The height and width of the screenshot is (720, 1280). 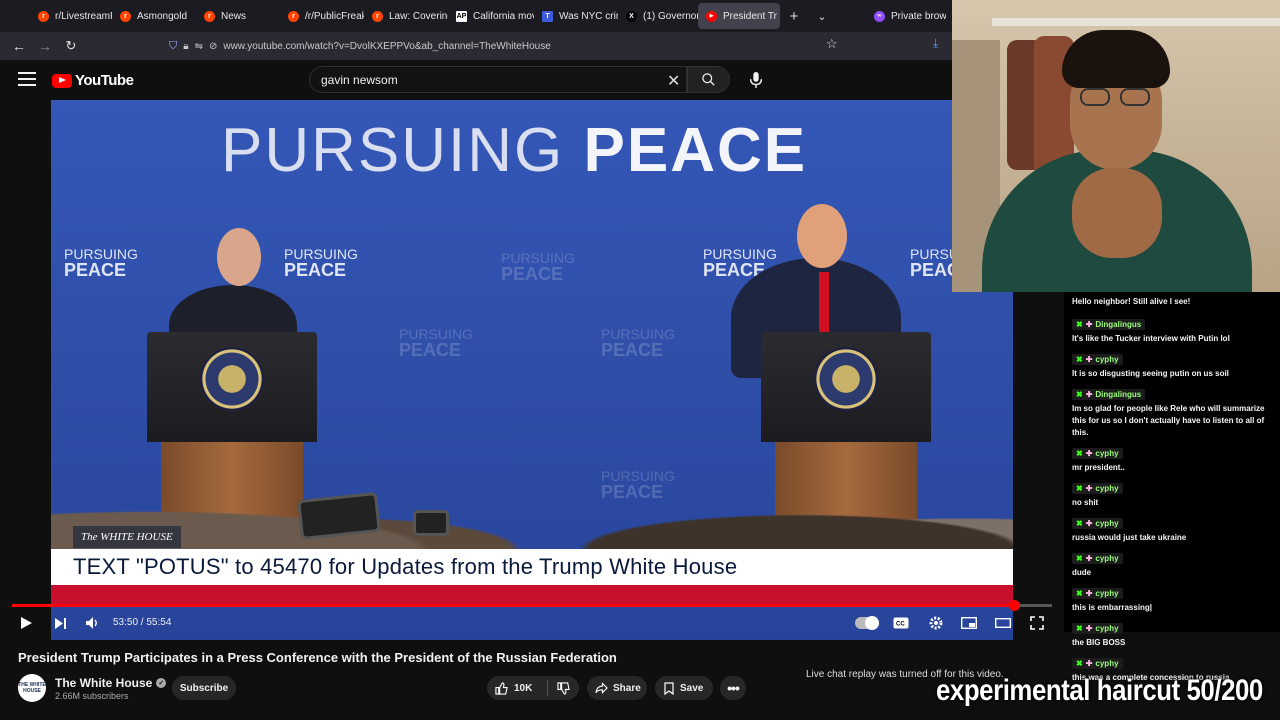 What do you see at coordinates (1014, 605) in the screenshot?
I see `scrubber-knob` at bounding box center [1014, 605].